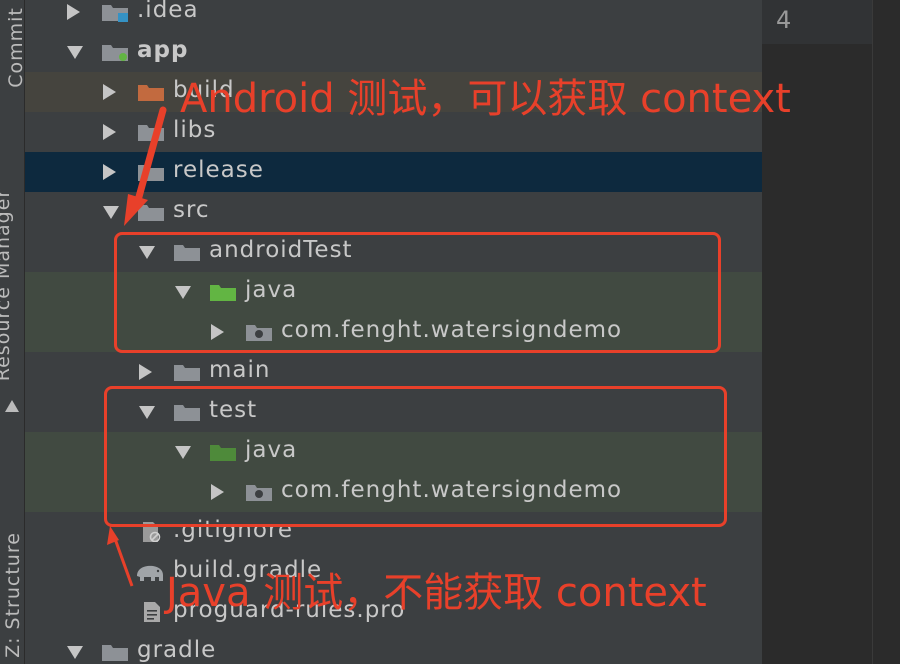  Describe the element at coordinates (152, 612) in the screenshot. I see `text-file-icon` at that location.